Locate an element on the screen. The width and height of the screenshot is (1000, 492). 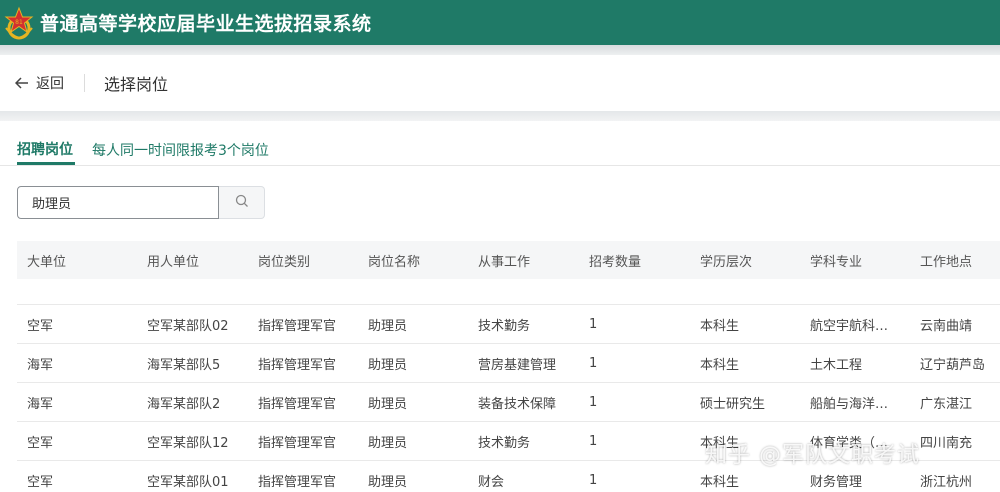
table-cell: 空军某部队02 is located at coordinates (188, 326).